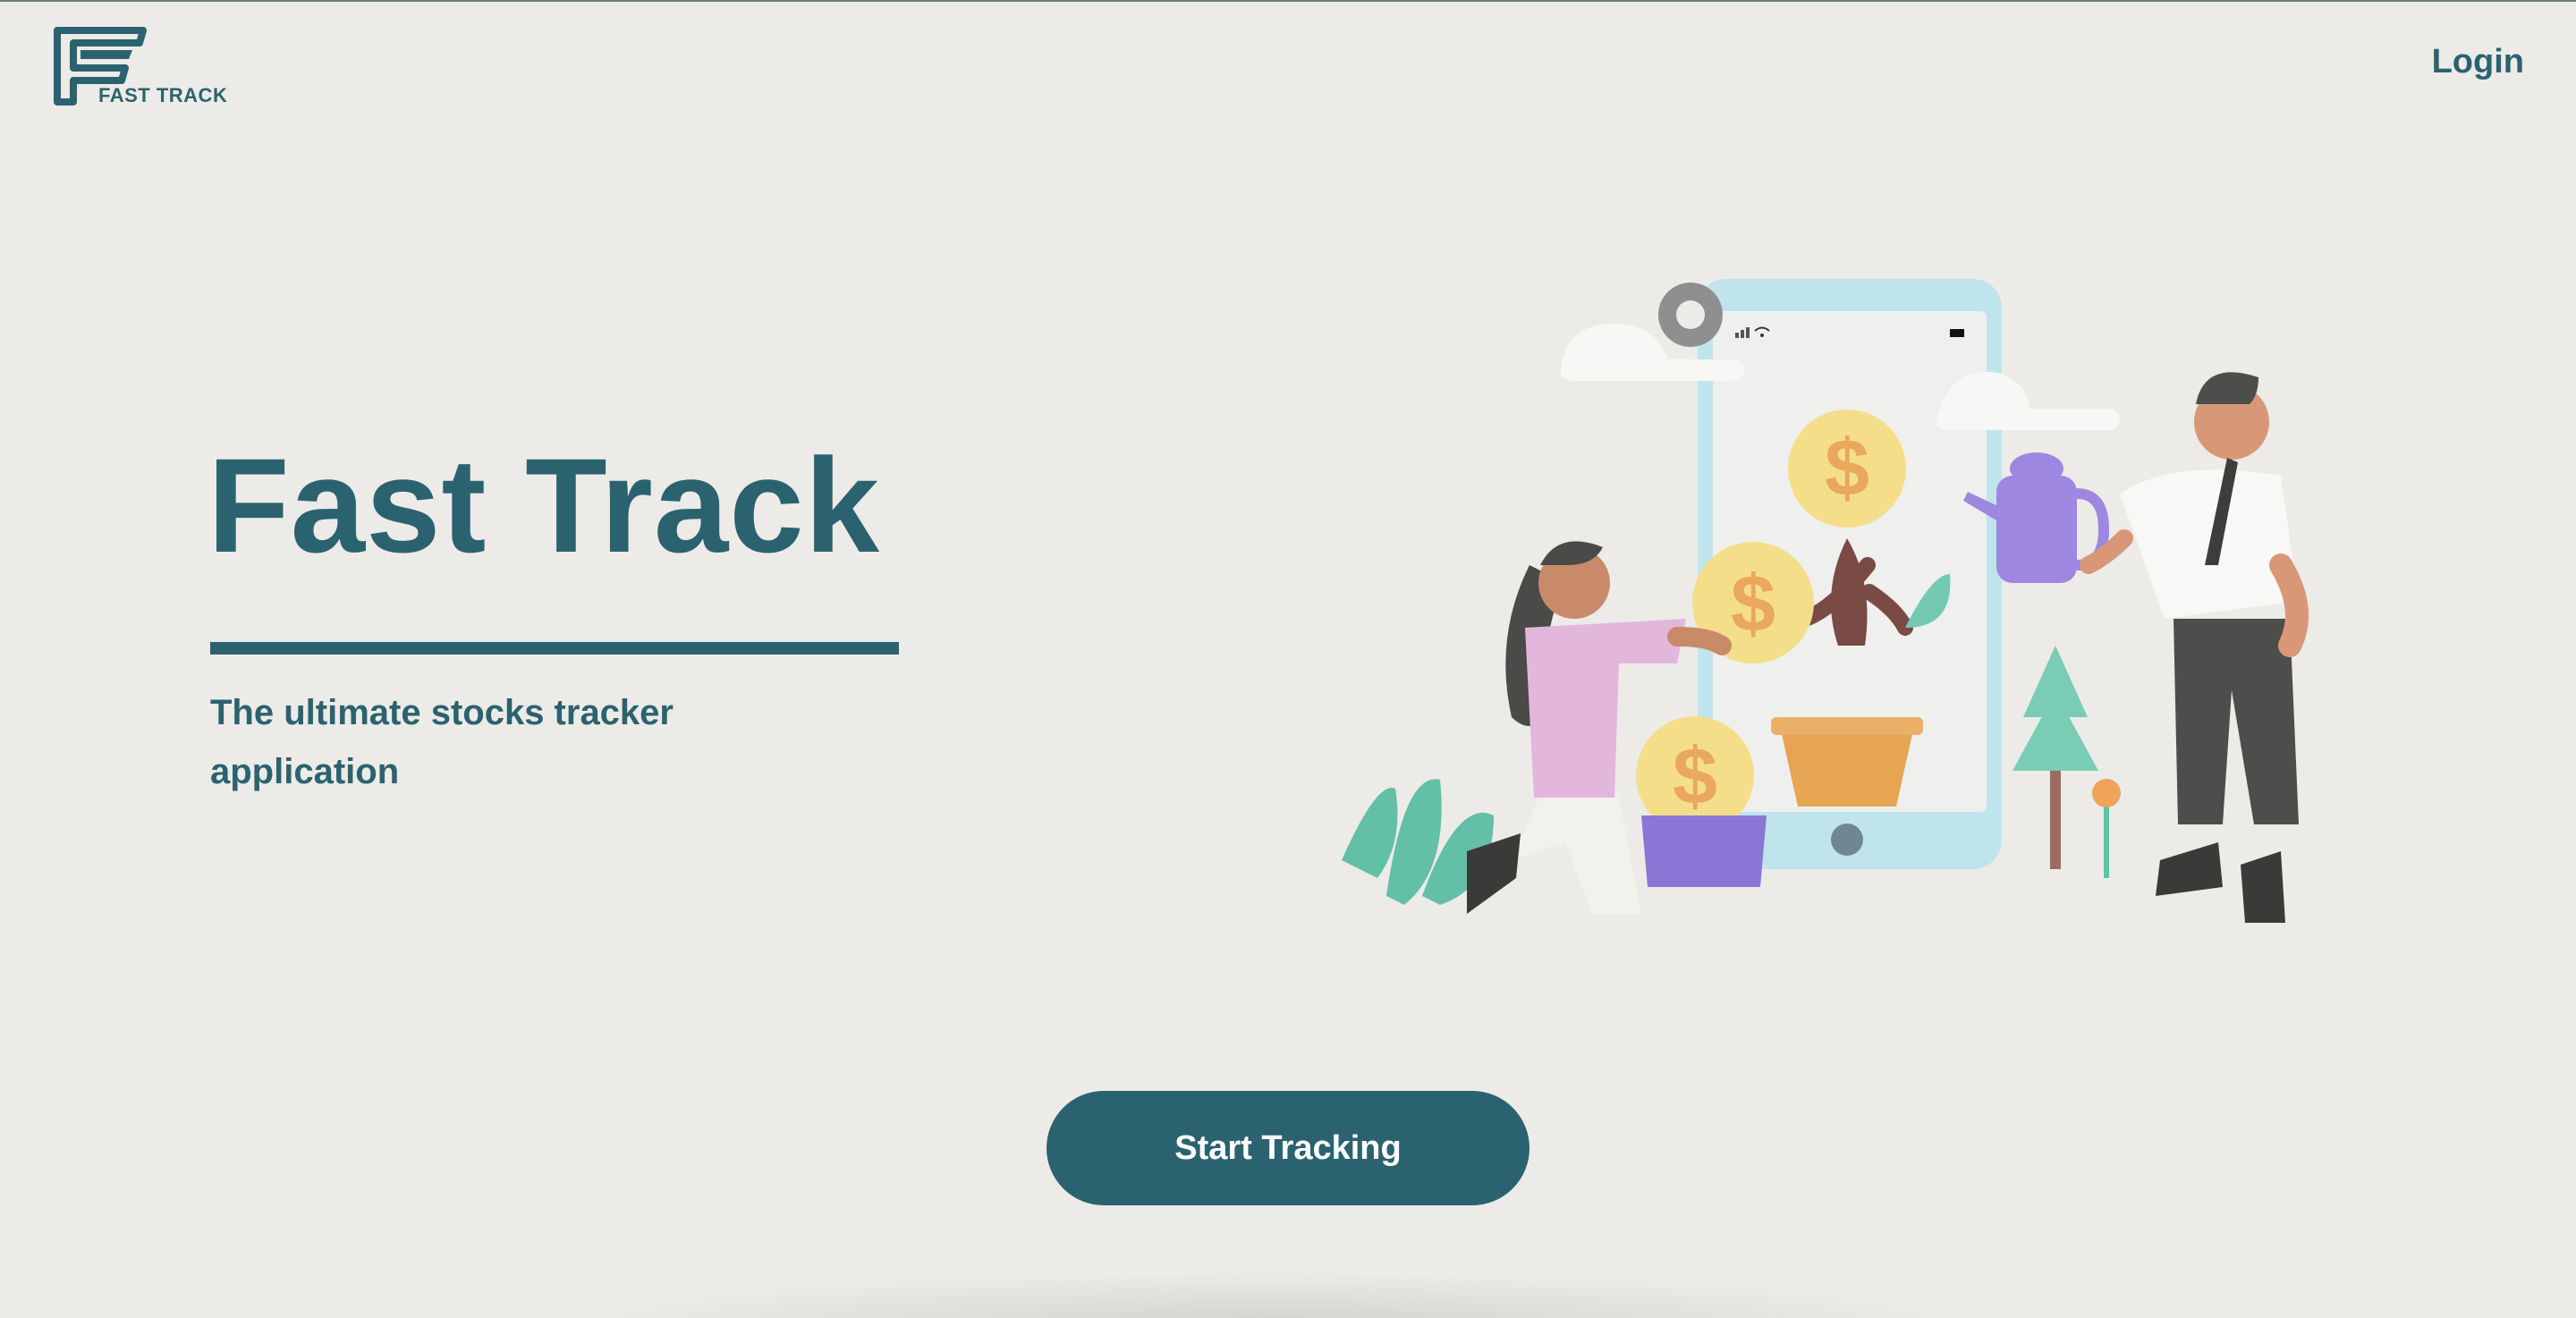 This screenshot has width=2576, height=1318. I want to click on logo-text: FAST TRACK, so click(163, 95).